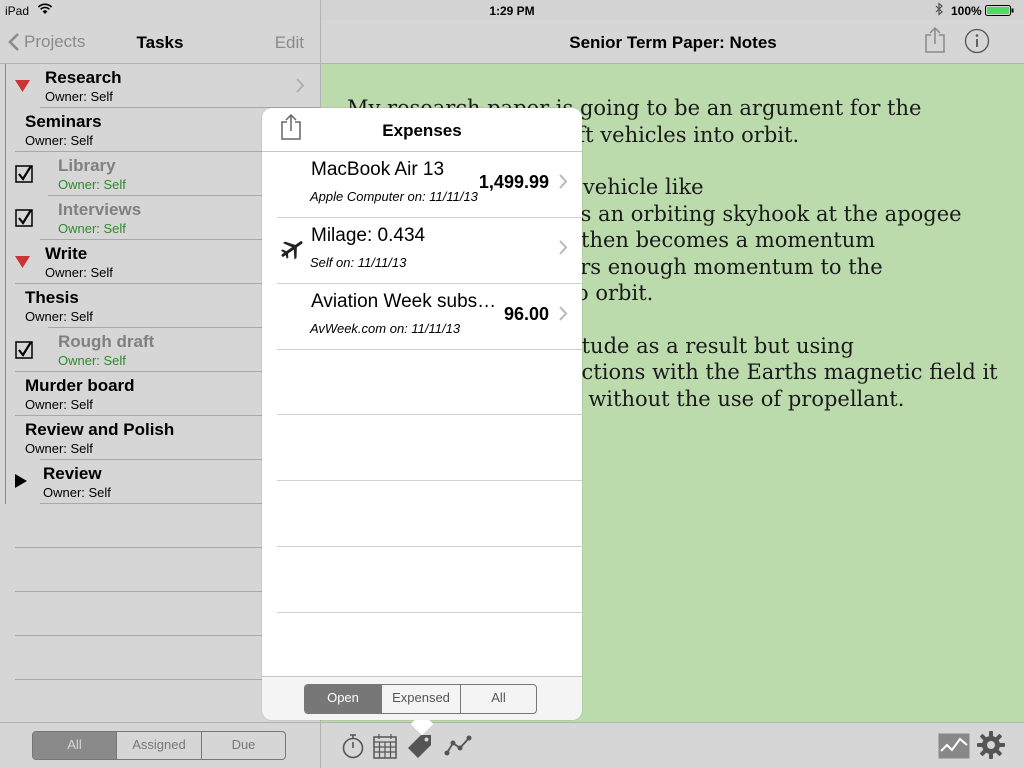 Image resolution: width=1024 pixels, height=768 pixels. What do you see at coordinates (100, 209) in the screenshot?
I see `task-name: Interviews` at bounding box center [100, 209].